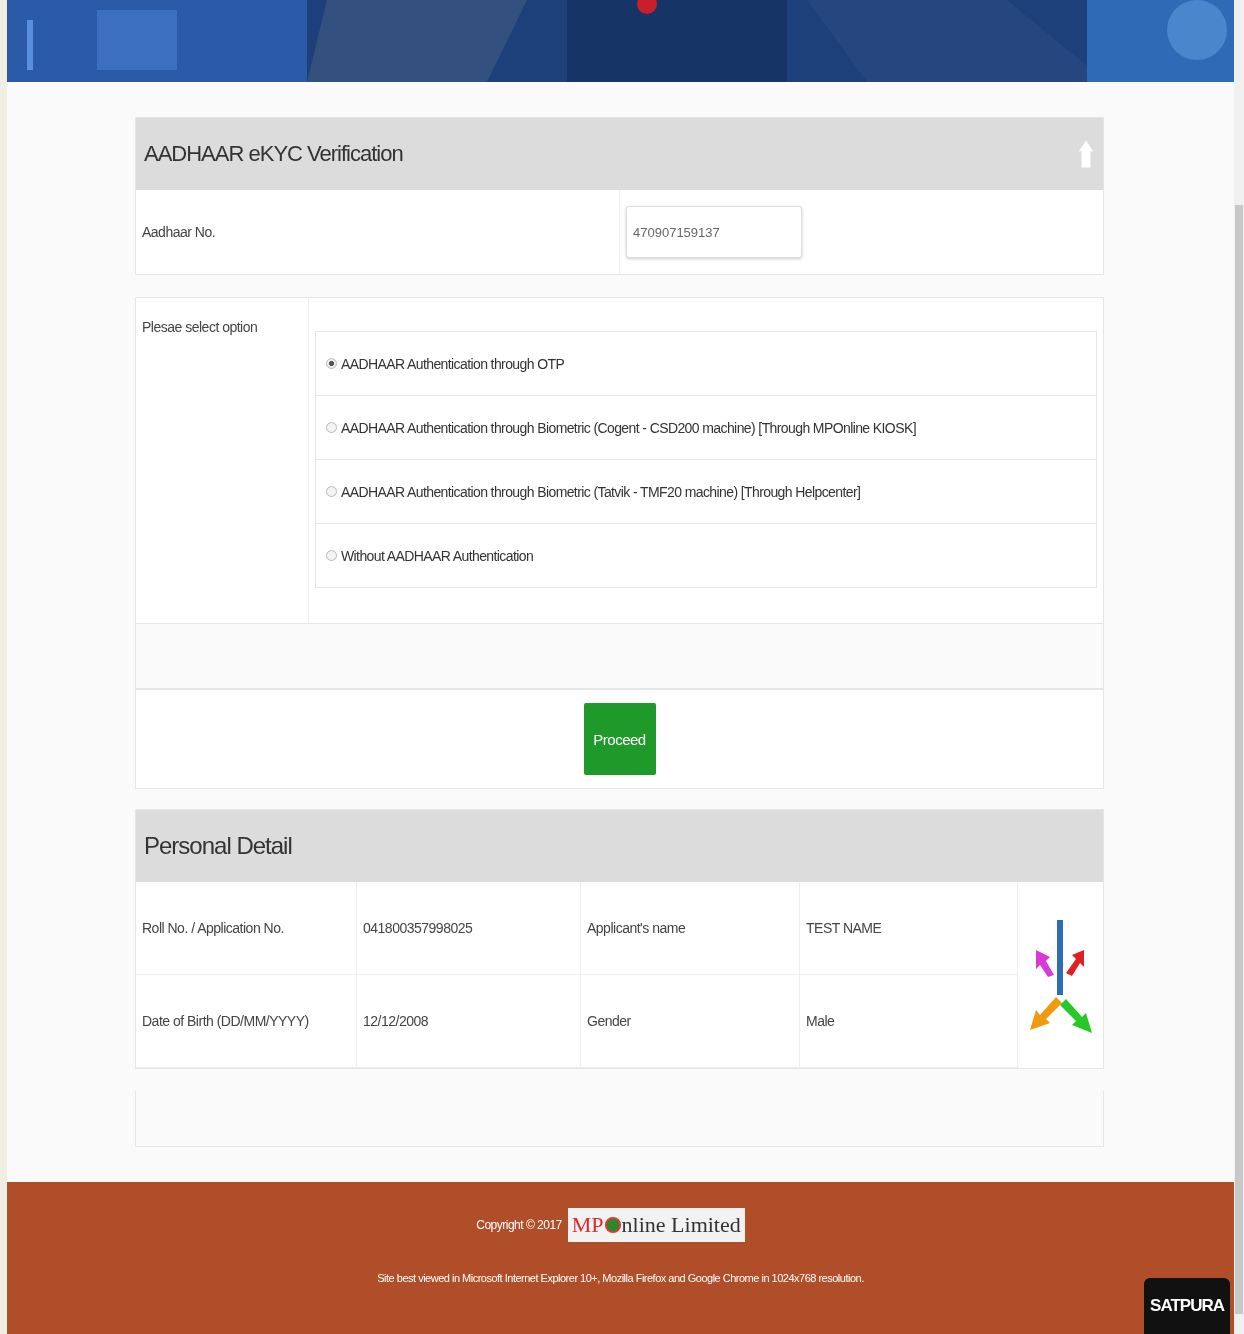 The image size is (1244, 1334). What do you see at coordinates (636, 928) in the screenshot?
I see `table-cell: Applicant's name` at bounding box center [636, 928].